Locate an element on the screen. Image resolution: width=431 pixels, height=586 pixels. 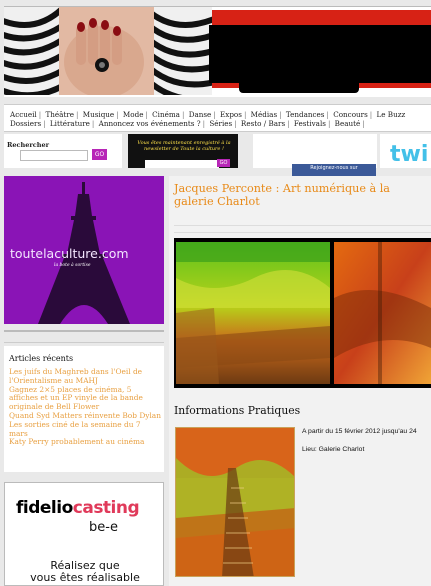
ad-sub-text: be-e is located at coordinates (103, 527).